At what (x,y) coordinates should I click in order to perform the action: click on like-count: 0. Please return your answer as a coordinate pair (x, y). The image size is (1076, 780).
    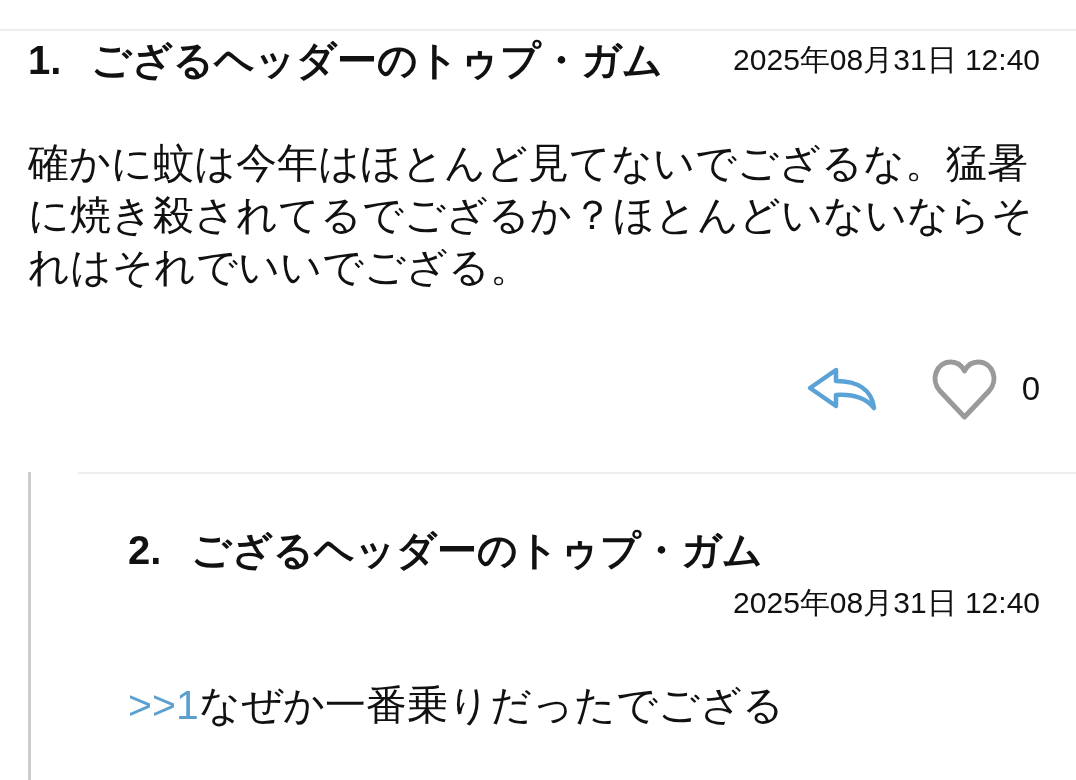
    Looking at the image, I should click on (1030, 389).